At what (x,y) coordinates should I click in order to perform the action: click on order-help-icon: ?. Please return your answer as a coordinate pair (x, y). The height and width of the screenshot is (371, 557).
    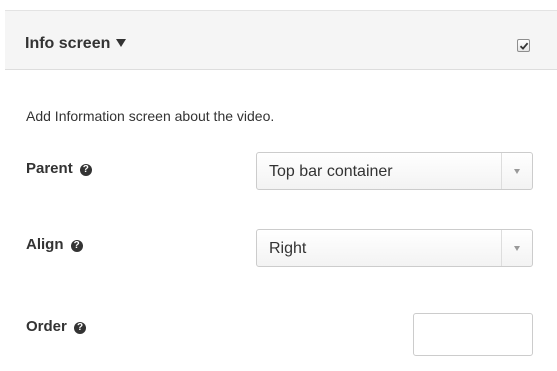
    Looking at the image, I should click on (80, 328).